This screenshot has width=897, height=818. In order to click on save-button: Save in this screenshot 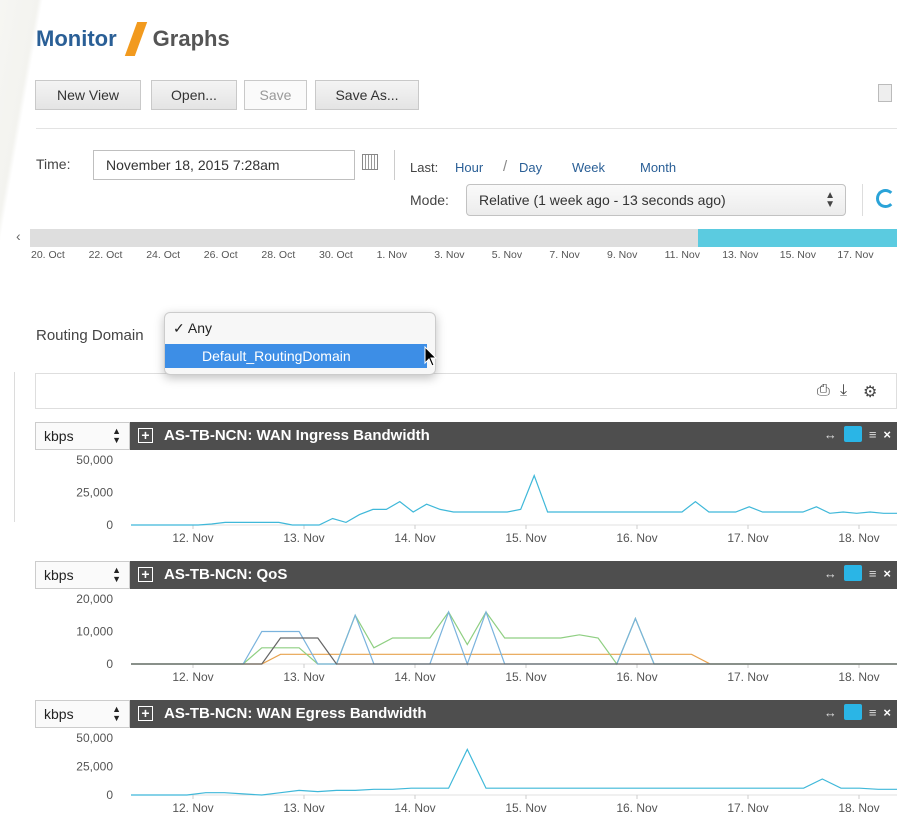, I will do `click(275, 95)`.